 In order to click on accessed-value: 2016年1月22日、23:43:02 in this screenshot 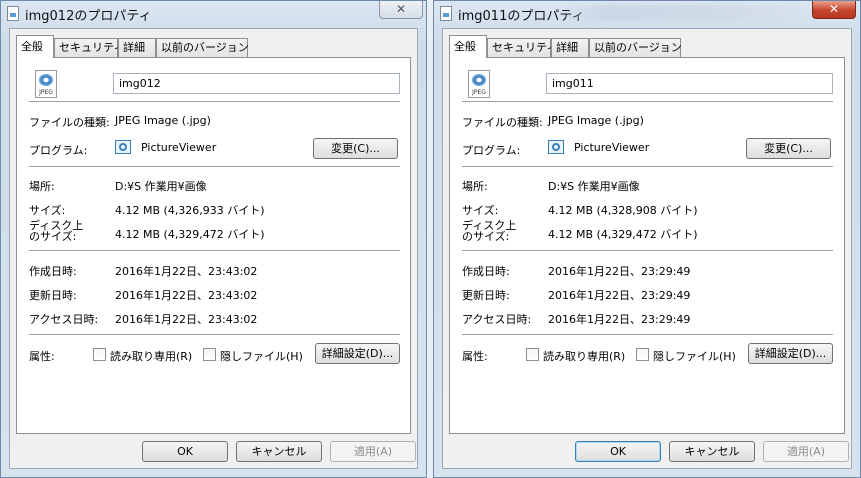, I will do `click(186, 319)`.